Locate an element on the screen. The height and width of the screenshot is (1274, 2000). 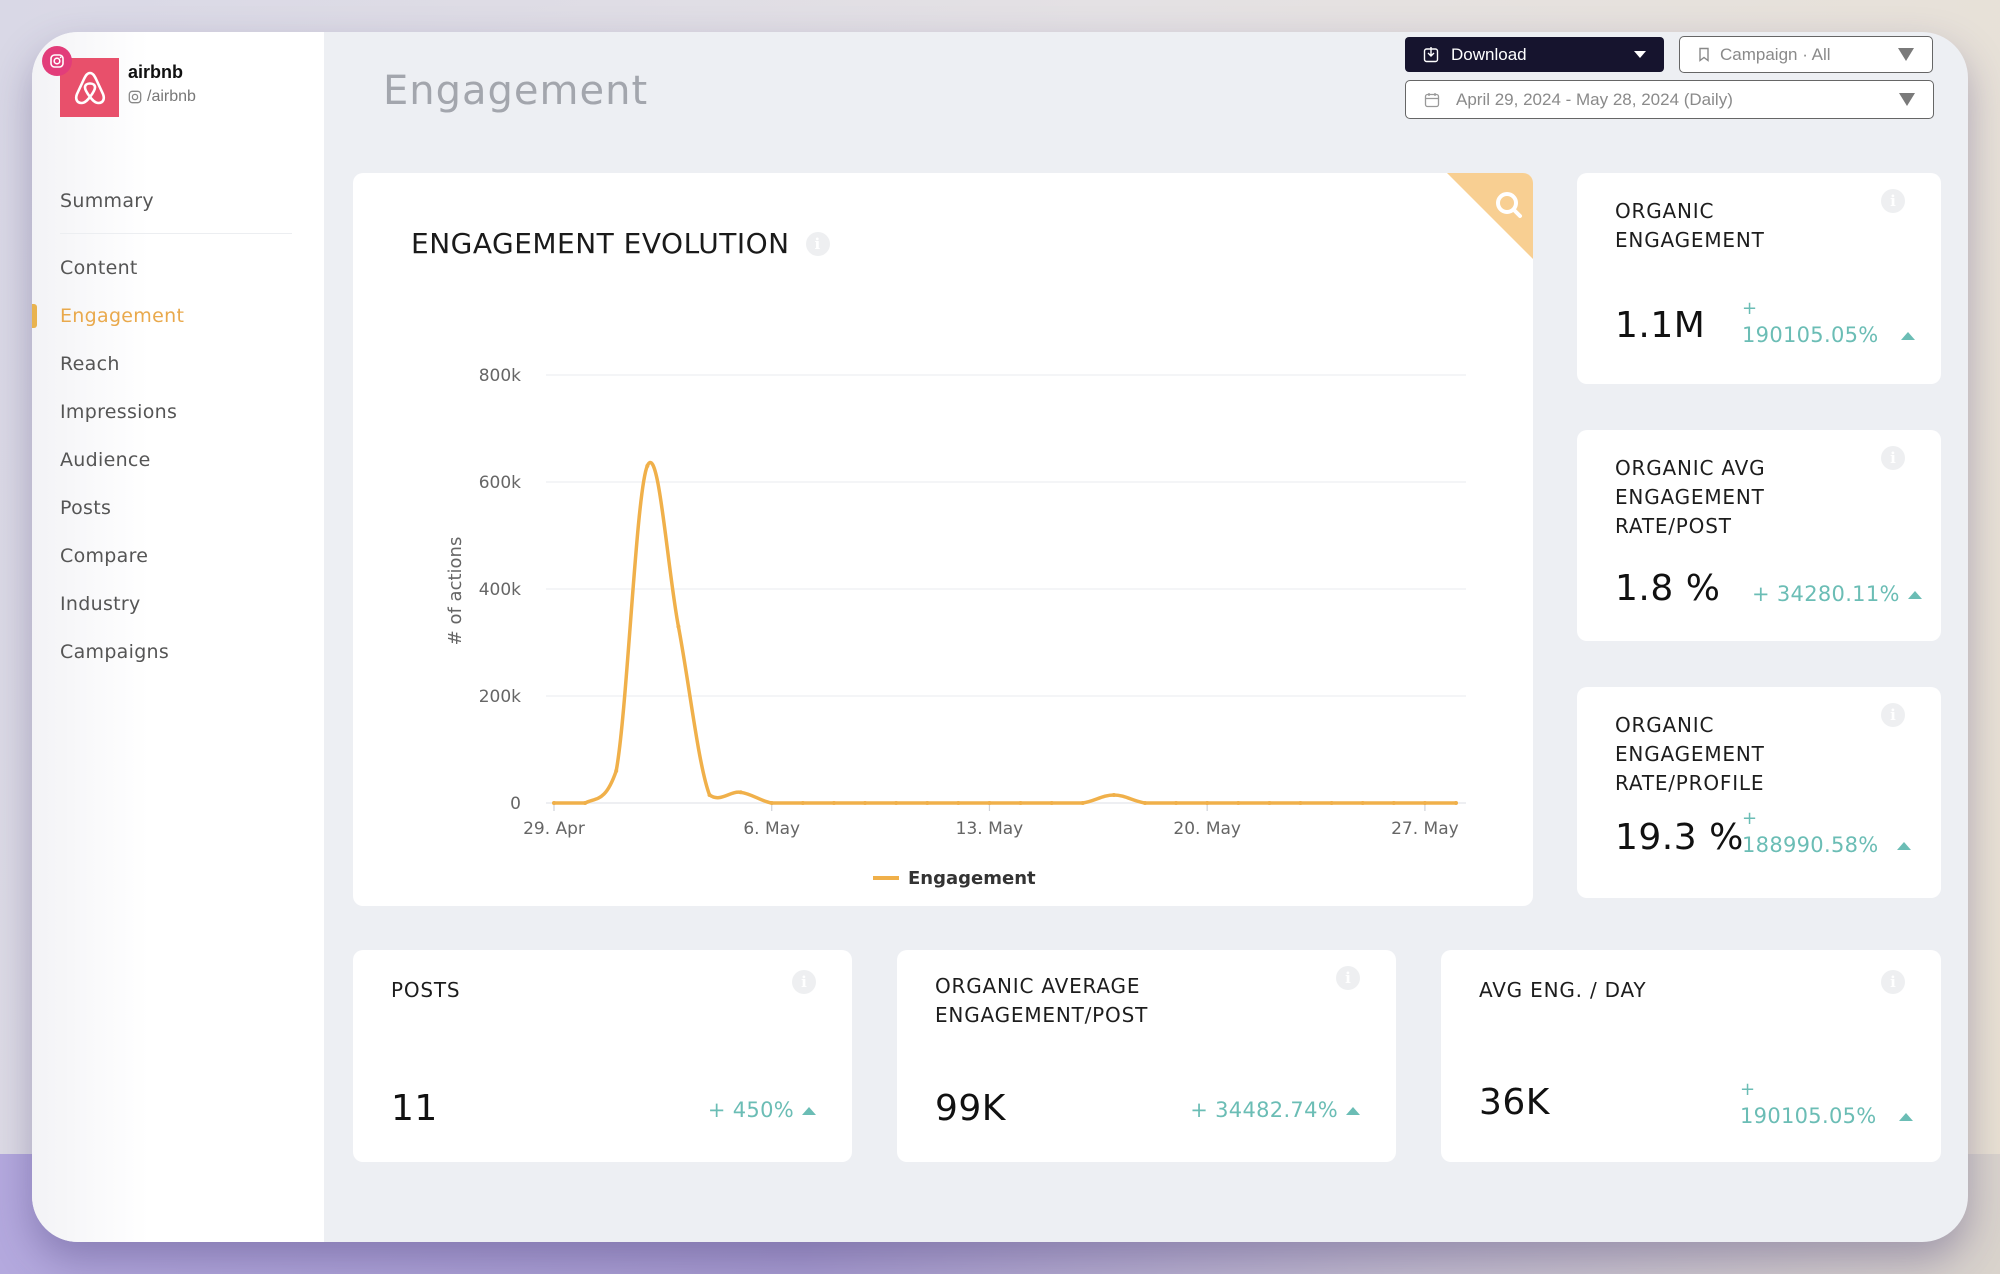
kpi-delta-value: 190105.05% is located at coordinates (1810, 335).